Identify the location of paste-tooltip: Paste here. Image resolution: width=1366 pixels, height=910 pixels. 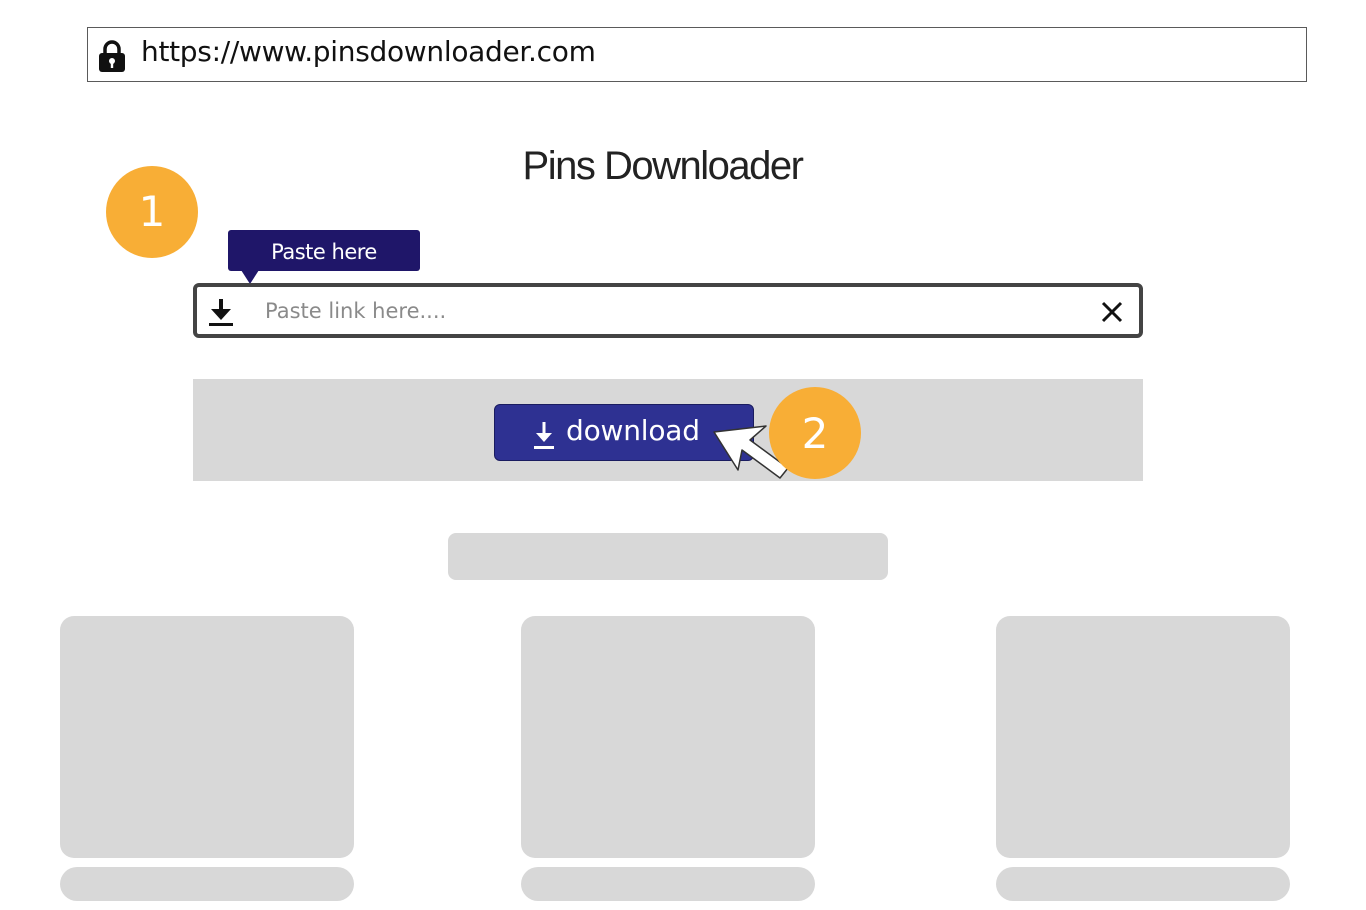
(324, 257).